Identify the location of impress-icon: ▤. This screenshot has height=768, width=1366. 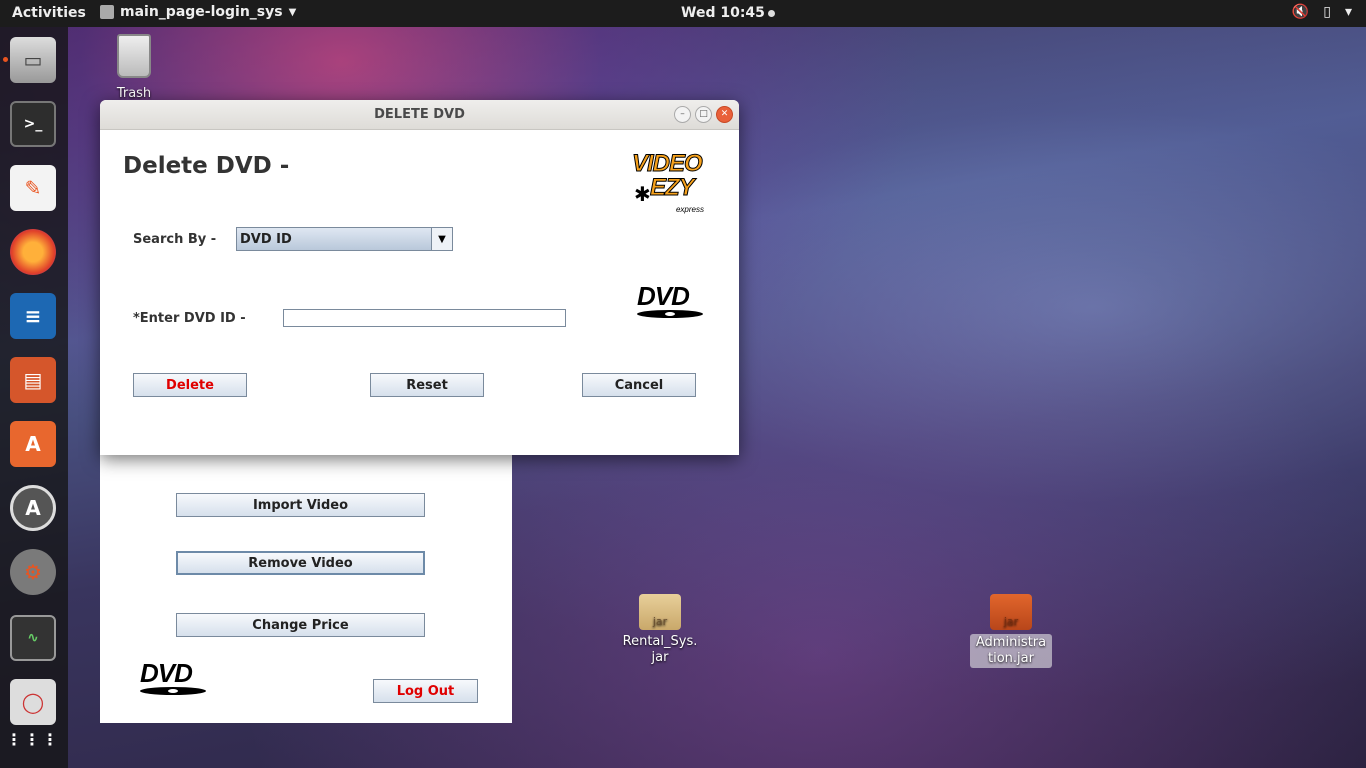
(33, 380).